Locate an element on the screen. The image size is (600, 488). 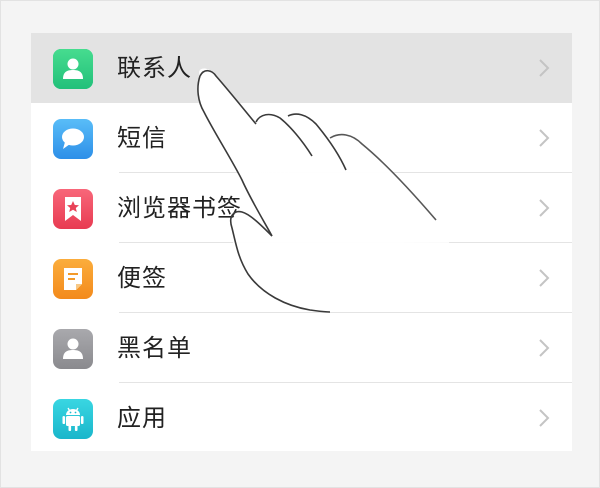
note-icon is located at coordinates (73, 279).